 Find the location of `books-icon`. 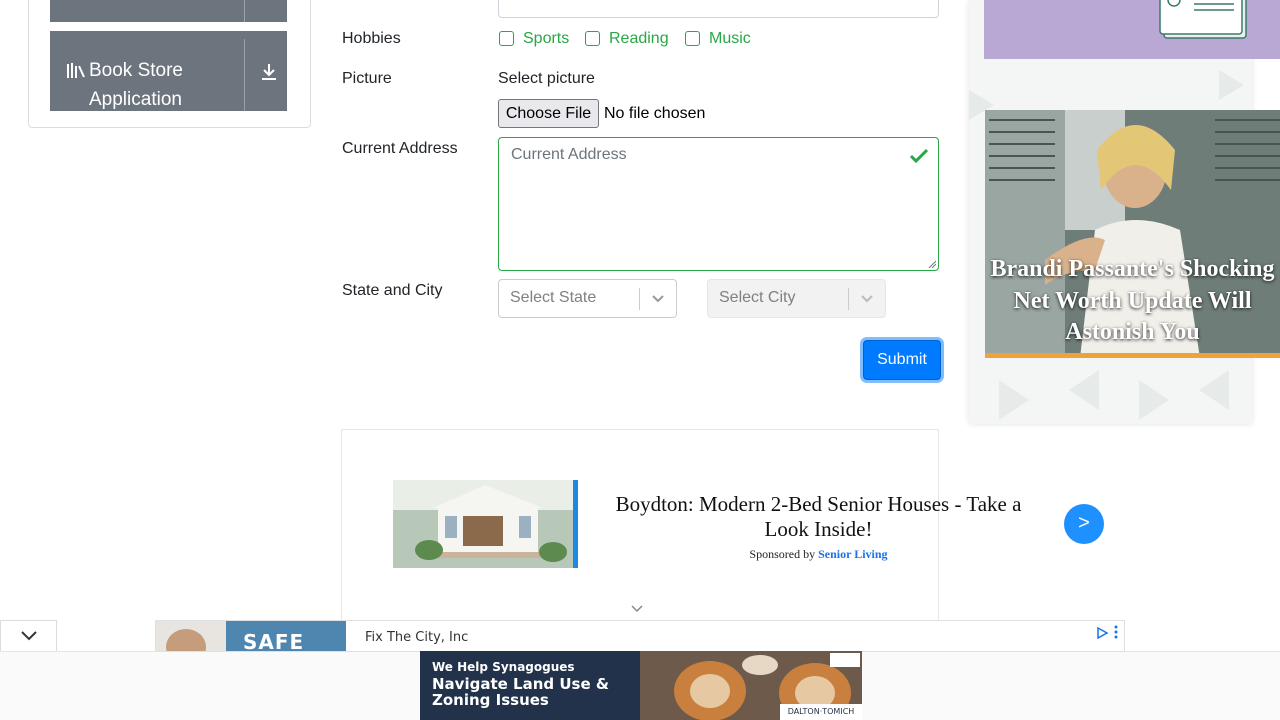

books-icon is located at coordinates (76, 70).